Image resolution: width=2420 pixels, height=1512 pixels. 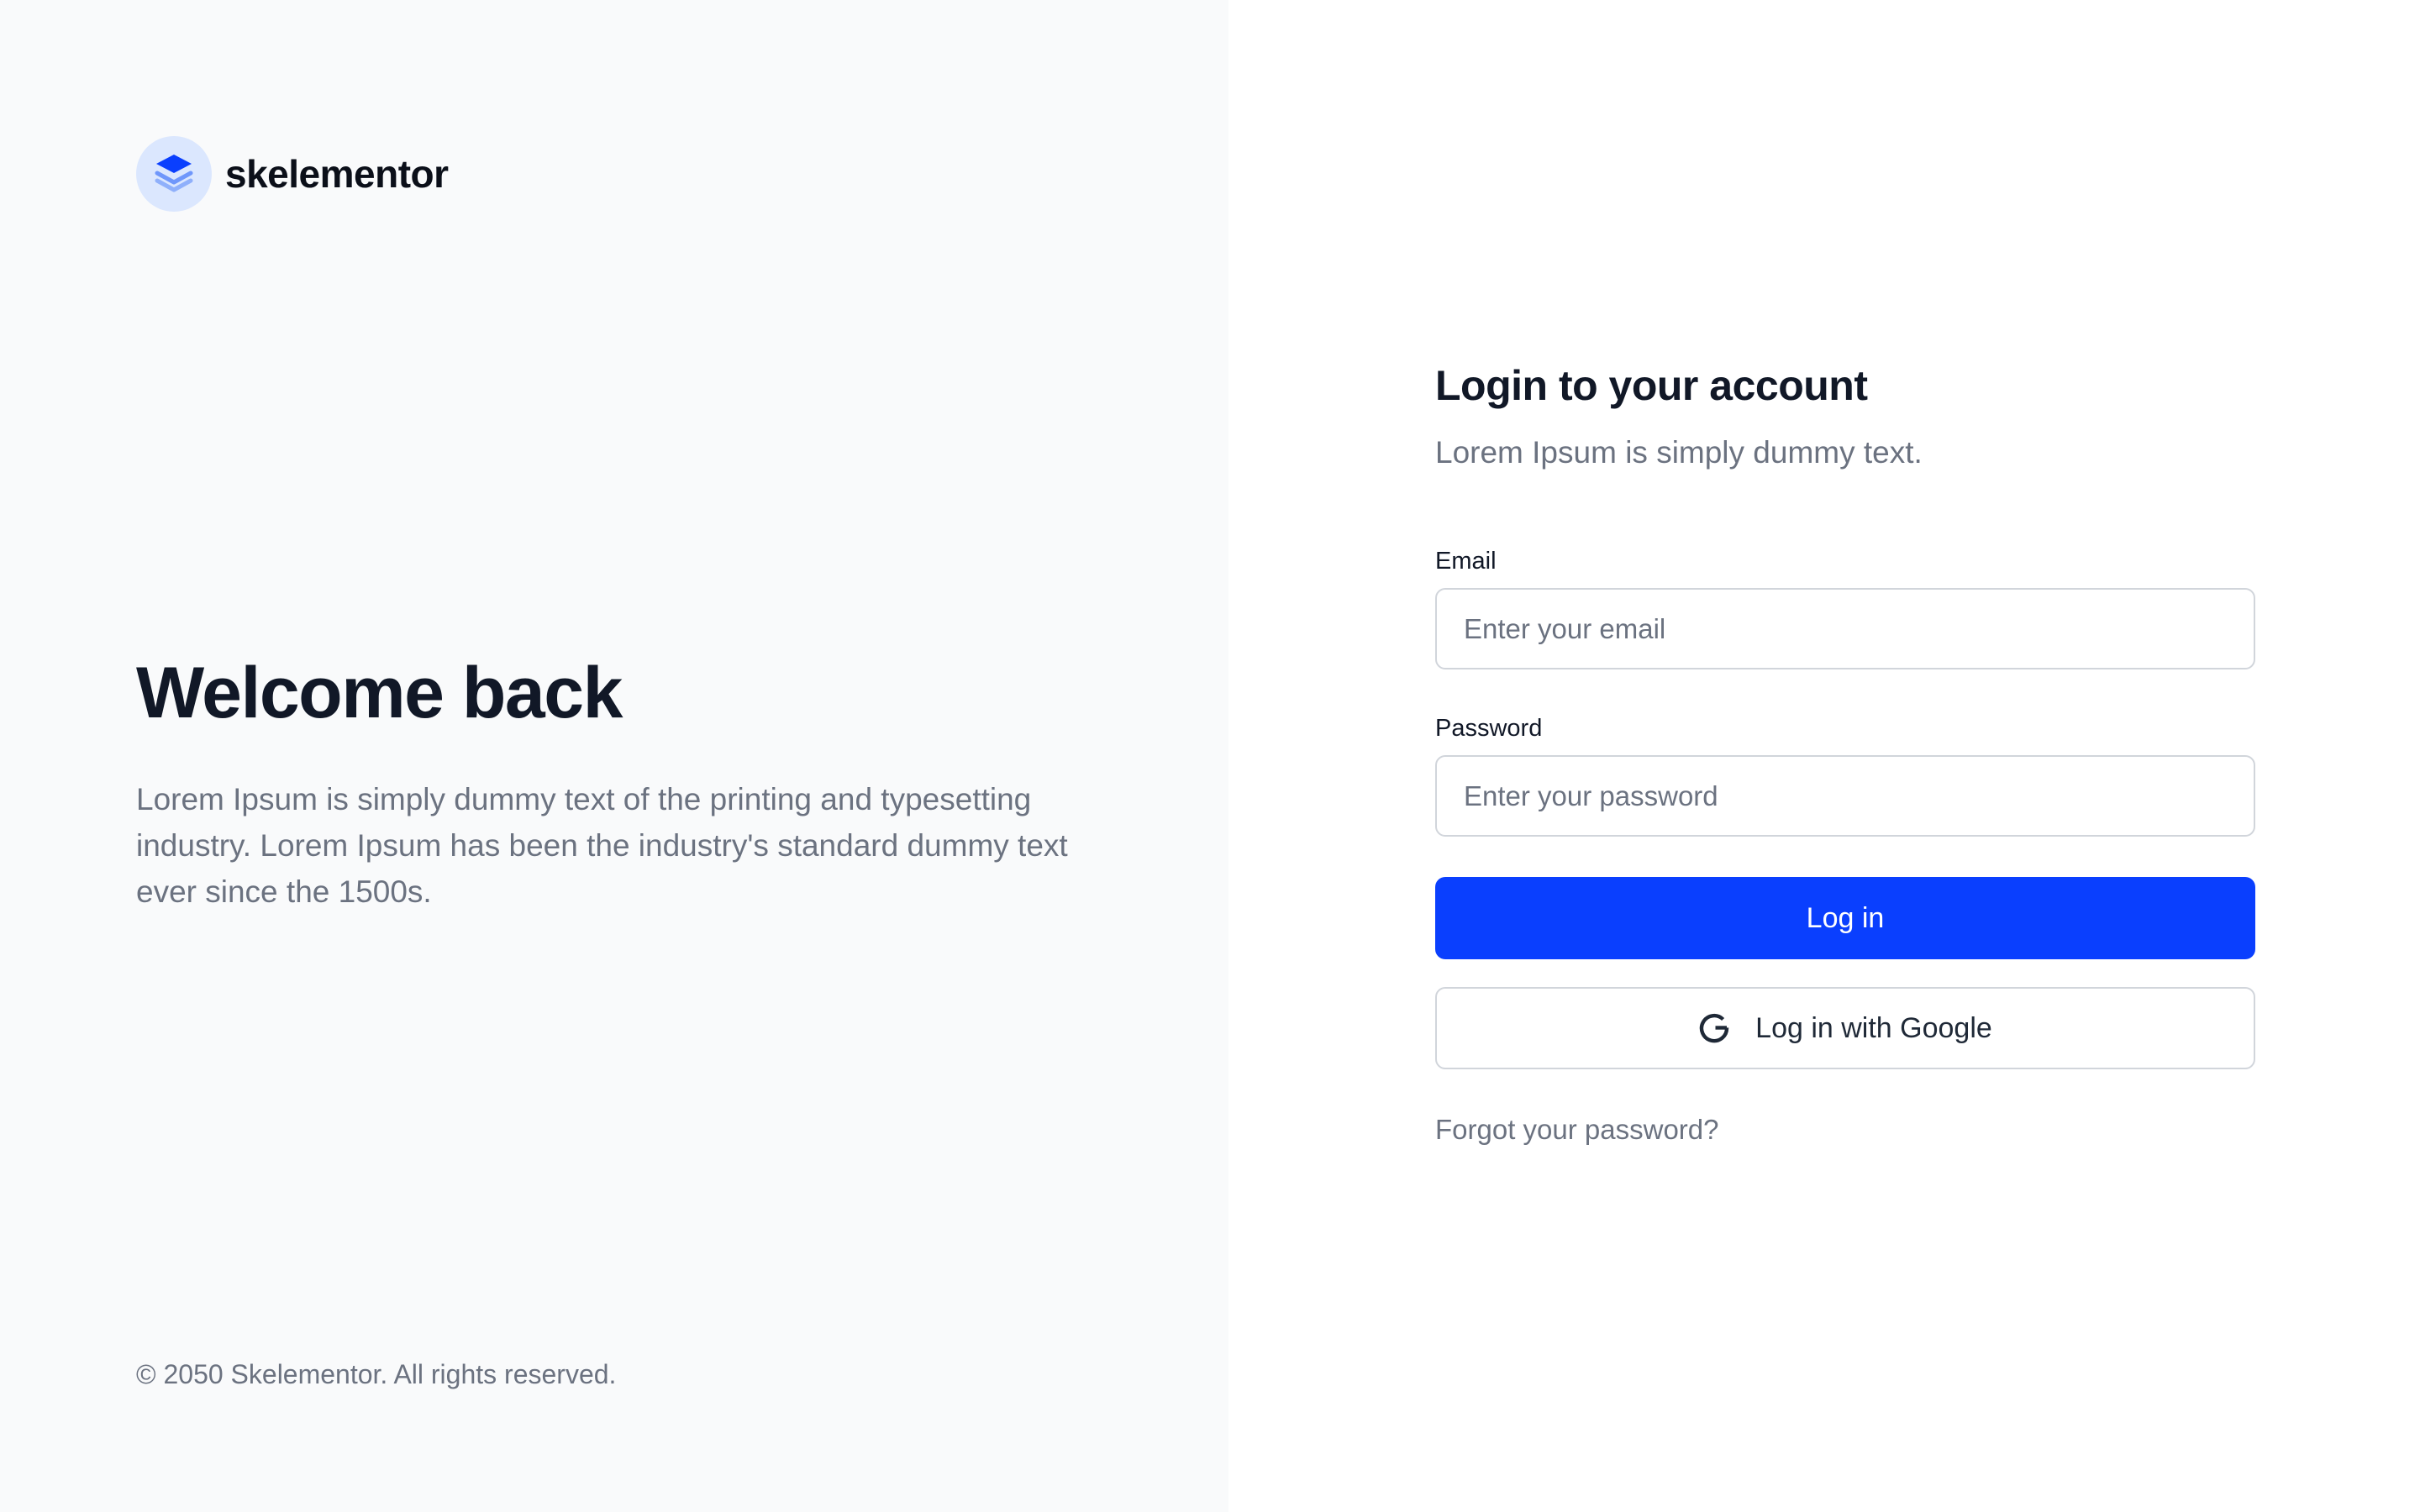 I want to click on google-g-icon, so click(x=1714, y=1028).